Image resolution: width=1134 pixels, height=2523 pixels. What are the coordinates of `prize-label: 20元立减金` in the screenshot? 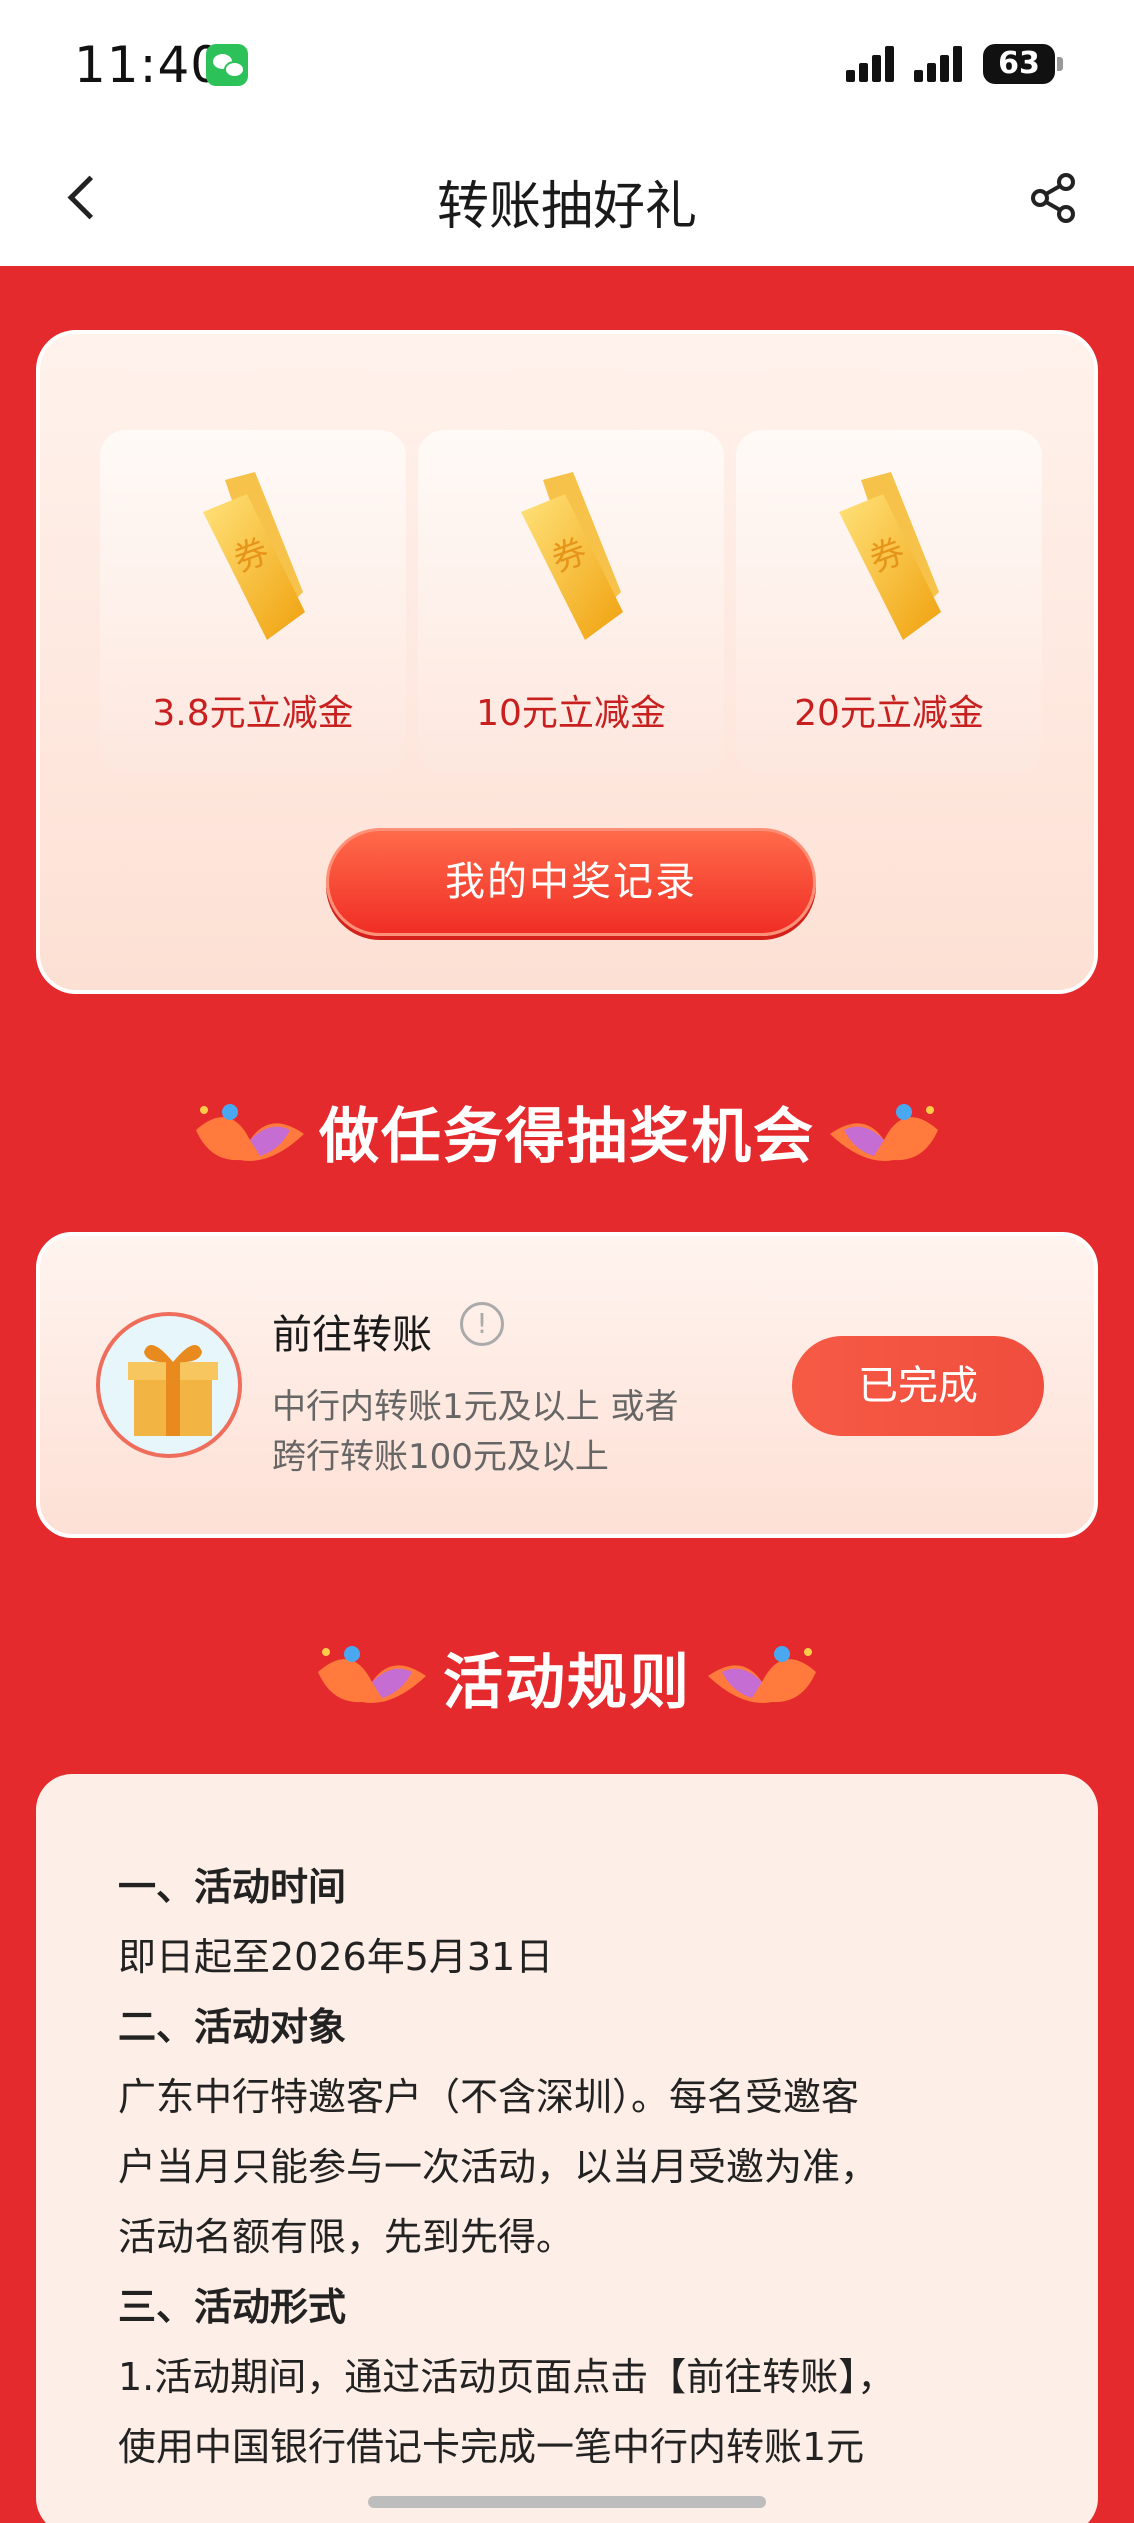 It's located at (889, 713).